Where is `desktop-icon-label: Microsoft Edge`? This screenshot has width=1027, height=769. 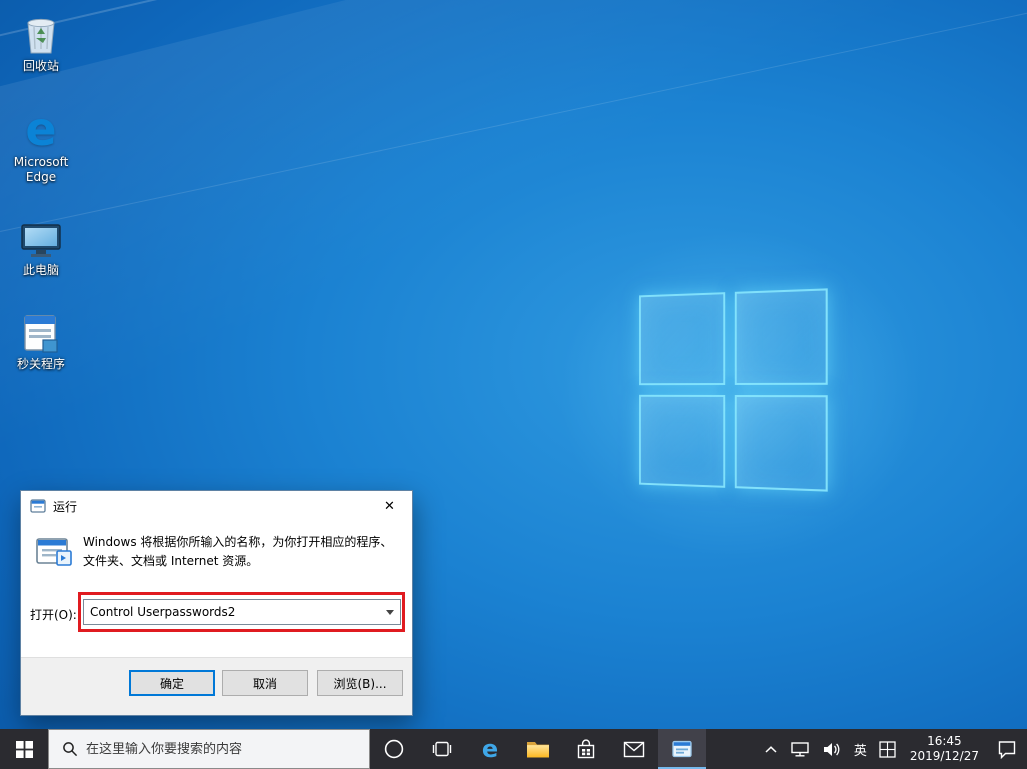 desktop-icon-label: Microsoft Edge is located at coordinates (41, 169).